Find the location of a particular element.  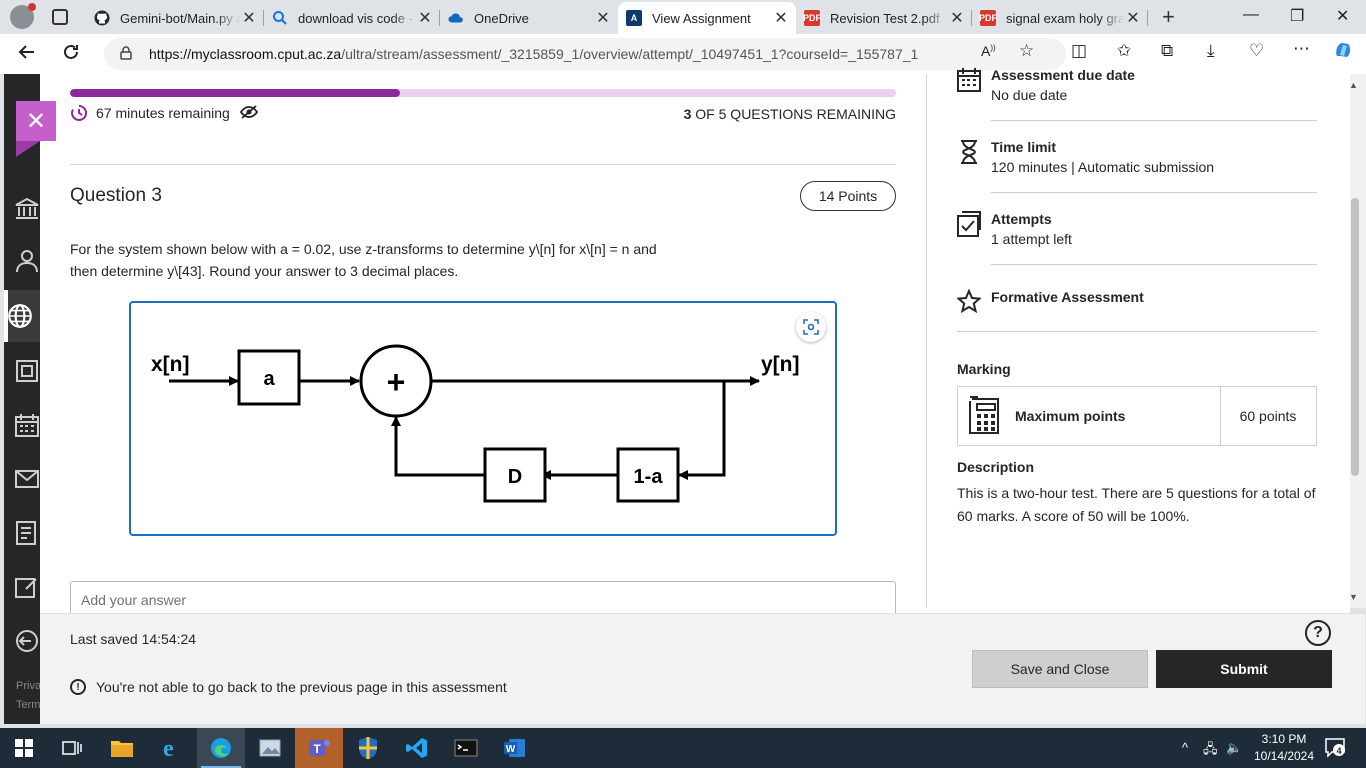

task-view-button is located at coordinates (72, 748).